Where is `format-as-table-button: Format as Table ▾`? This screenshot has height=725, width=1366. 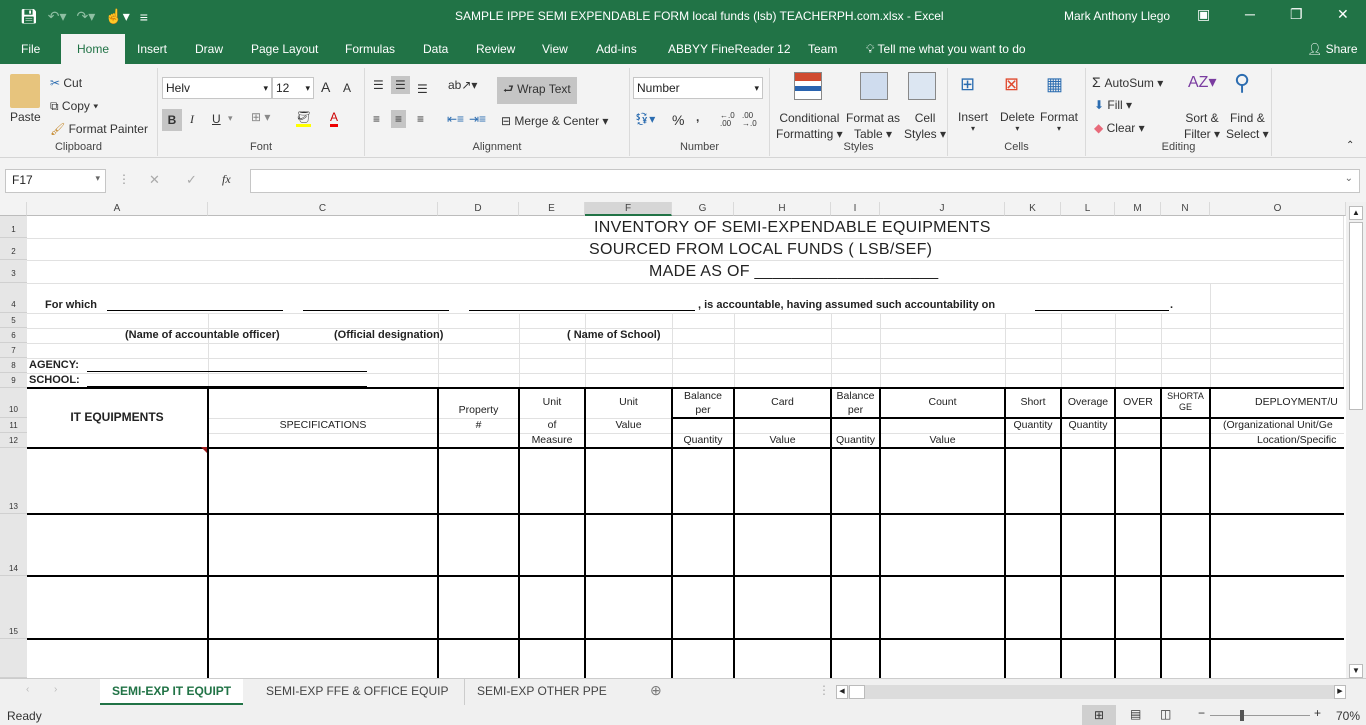
format-as-table-button: Format as Table ▾ is located at coordinates (873, 126).